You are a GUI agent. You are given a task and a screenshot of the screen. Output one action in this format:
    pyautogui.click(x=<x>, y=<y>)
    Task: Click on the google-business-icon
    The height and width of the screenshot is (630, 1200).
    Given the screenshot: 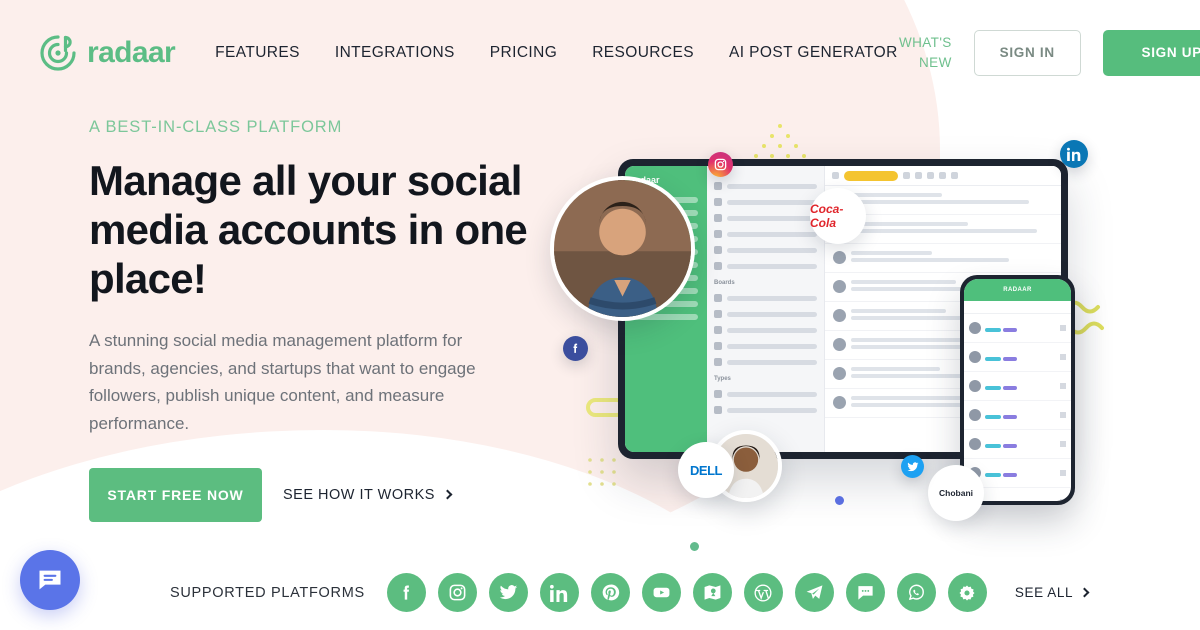 What is the action you would take?
    pyautogui.click(x=712, y=592)
    